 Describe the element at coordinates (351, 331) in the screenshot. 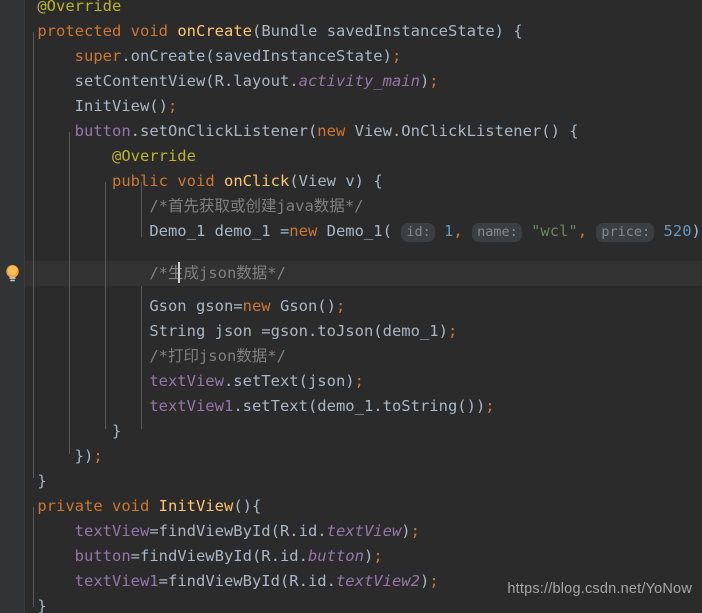

I see `code-line: String json =gson.toJson(demo_1);` at that location.